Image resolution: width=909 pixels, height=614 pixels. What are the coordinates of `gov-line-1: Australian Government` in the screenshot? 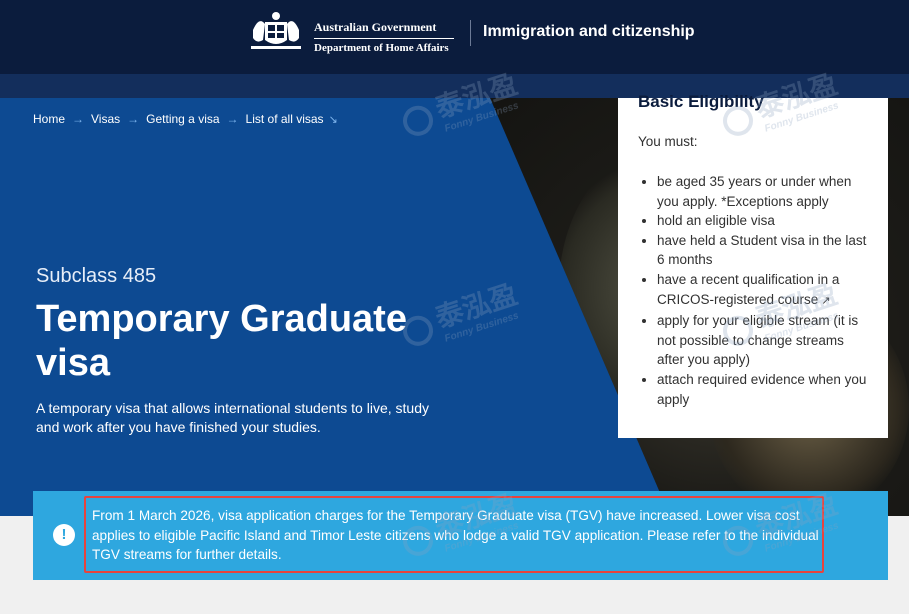 It's located at (375, 27).